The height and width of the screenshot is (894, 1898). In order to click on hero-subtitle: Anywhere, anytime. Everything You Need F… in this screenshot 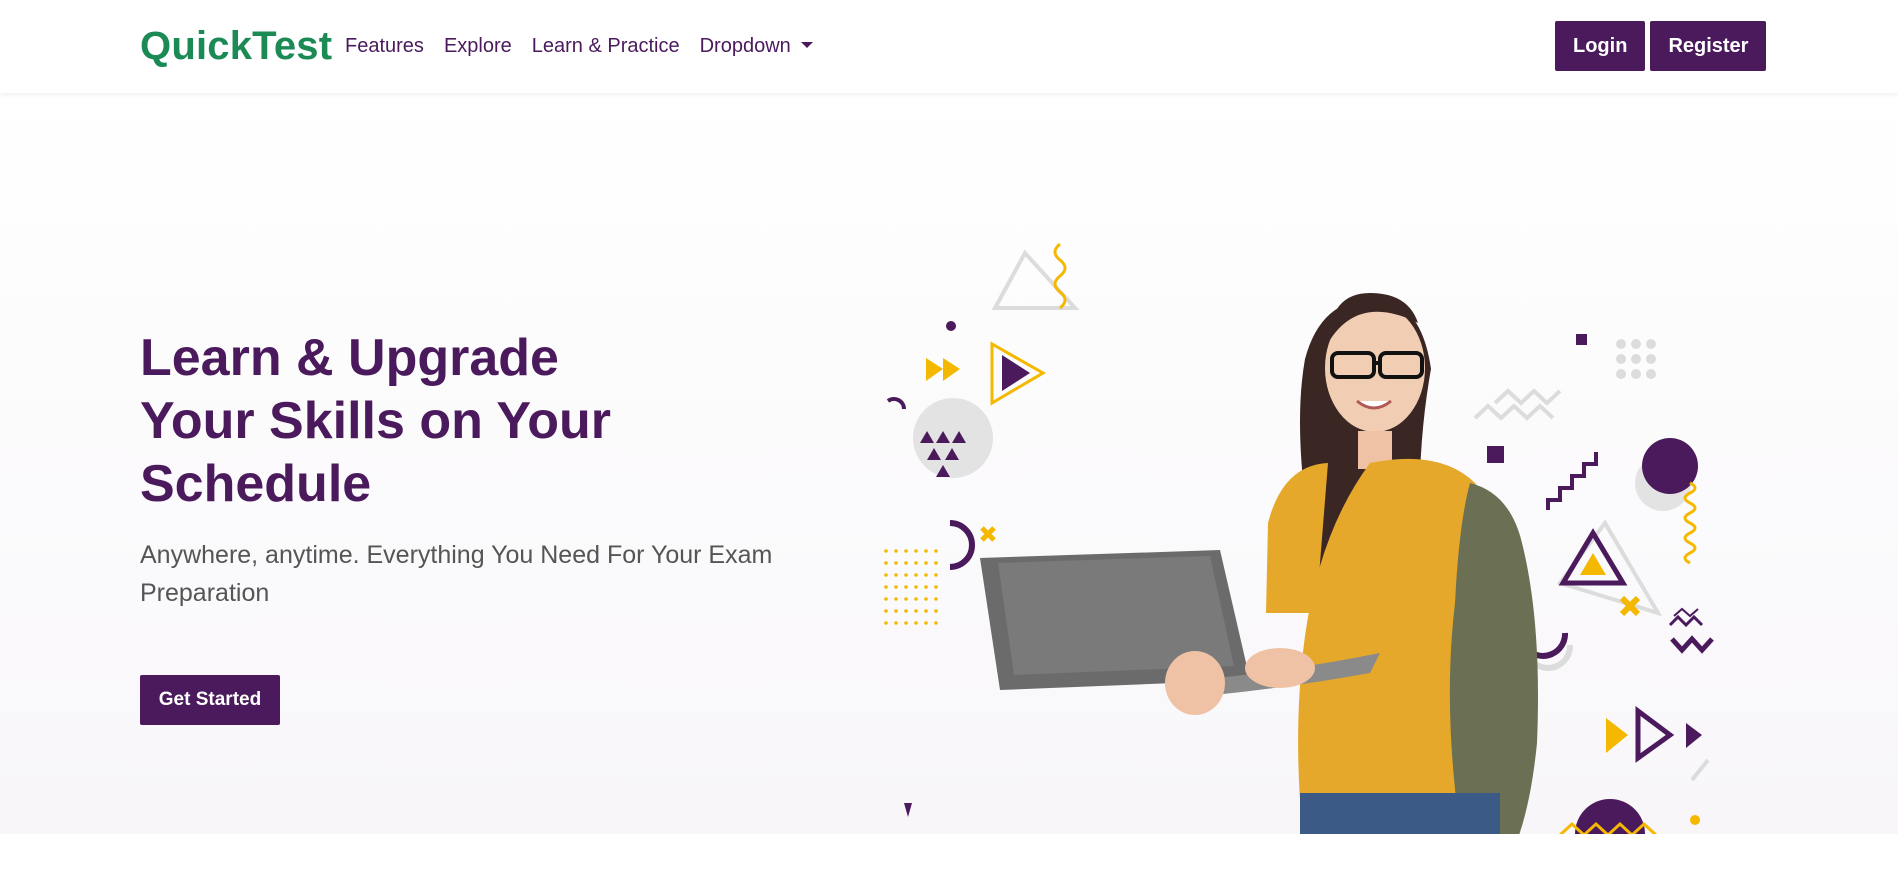, I will do `click(456, 574)`.